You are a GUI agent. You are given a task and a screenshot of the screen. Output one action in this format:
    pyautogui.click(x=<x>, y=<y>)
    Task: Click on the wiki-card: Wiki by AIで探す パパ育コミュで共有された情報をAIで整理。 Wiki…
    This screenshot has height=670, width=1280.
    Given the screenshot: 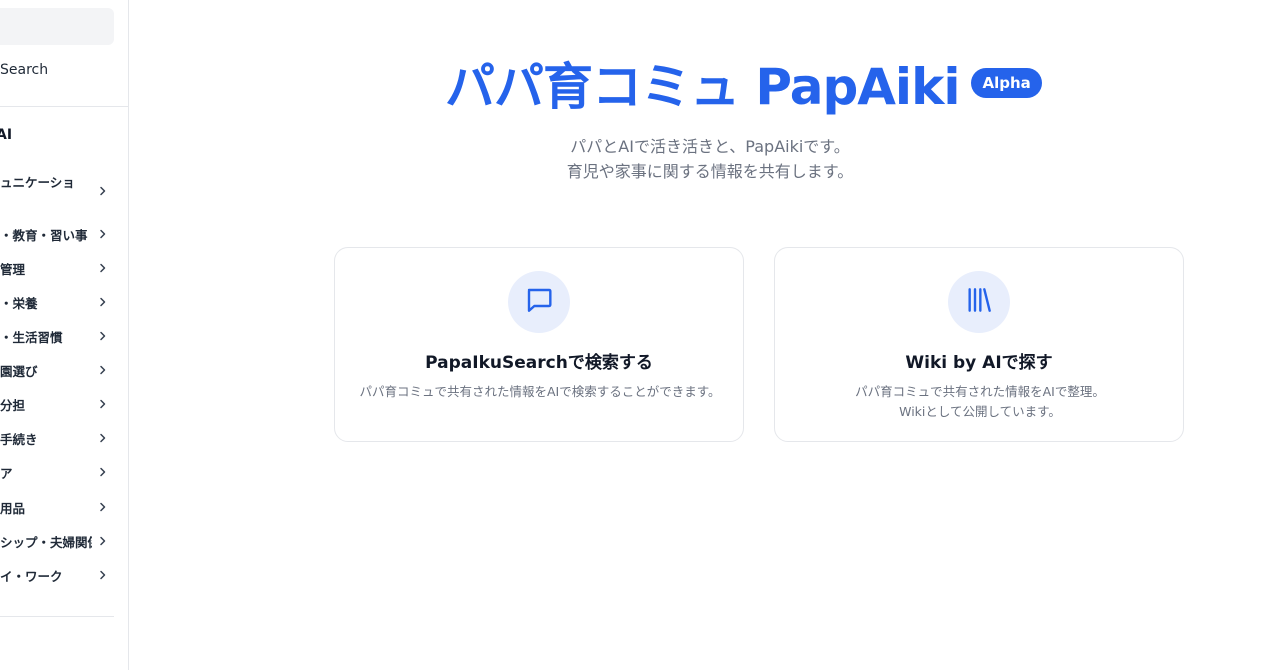 What is the action you would take?
    pyautogui.click(x=979, y=344)
    